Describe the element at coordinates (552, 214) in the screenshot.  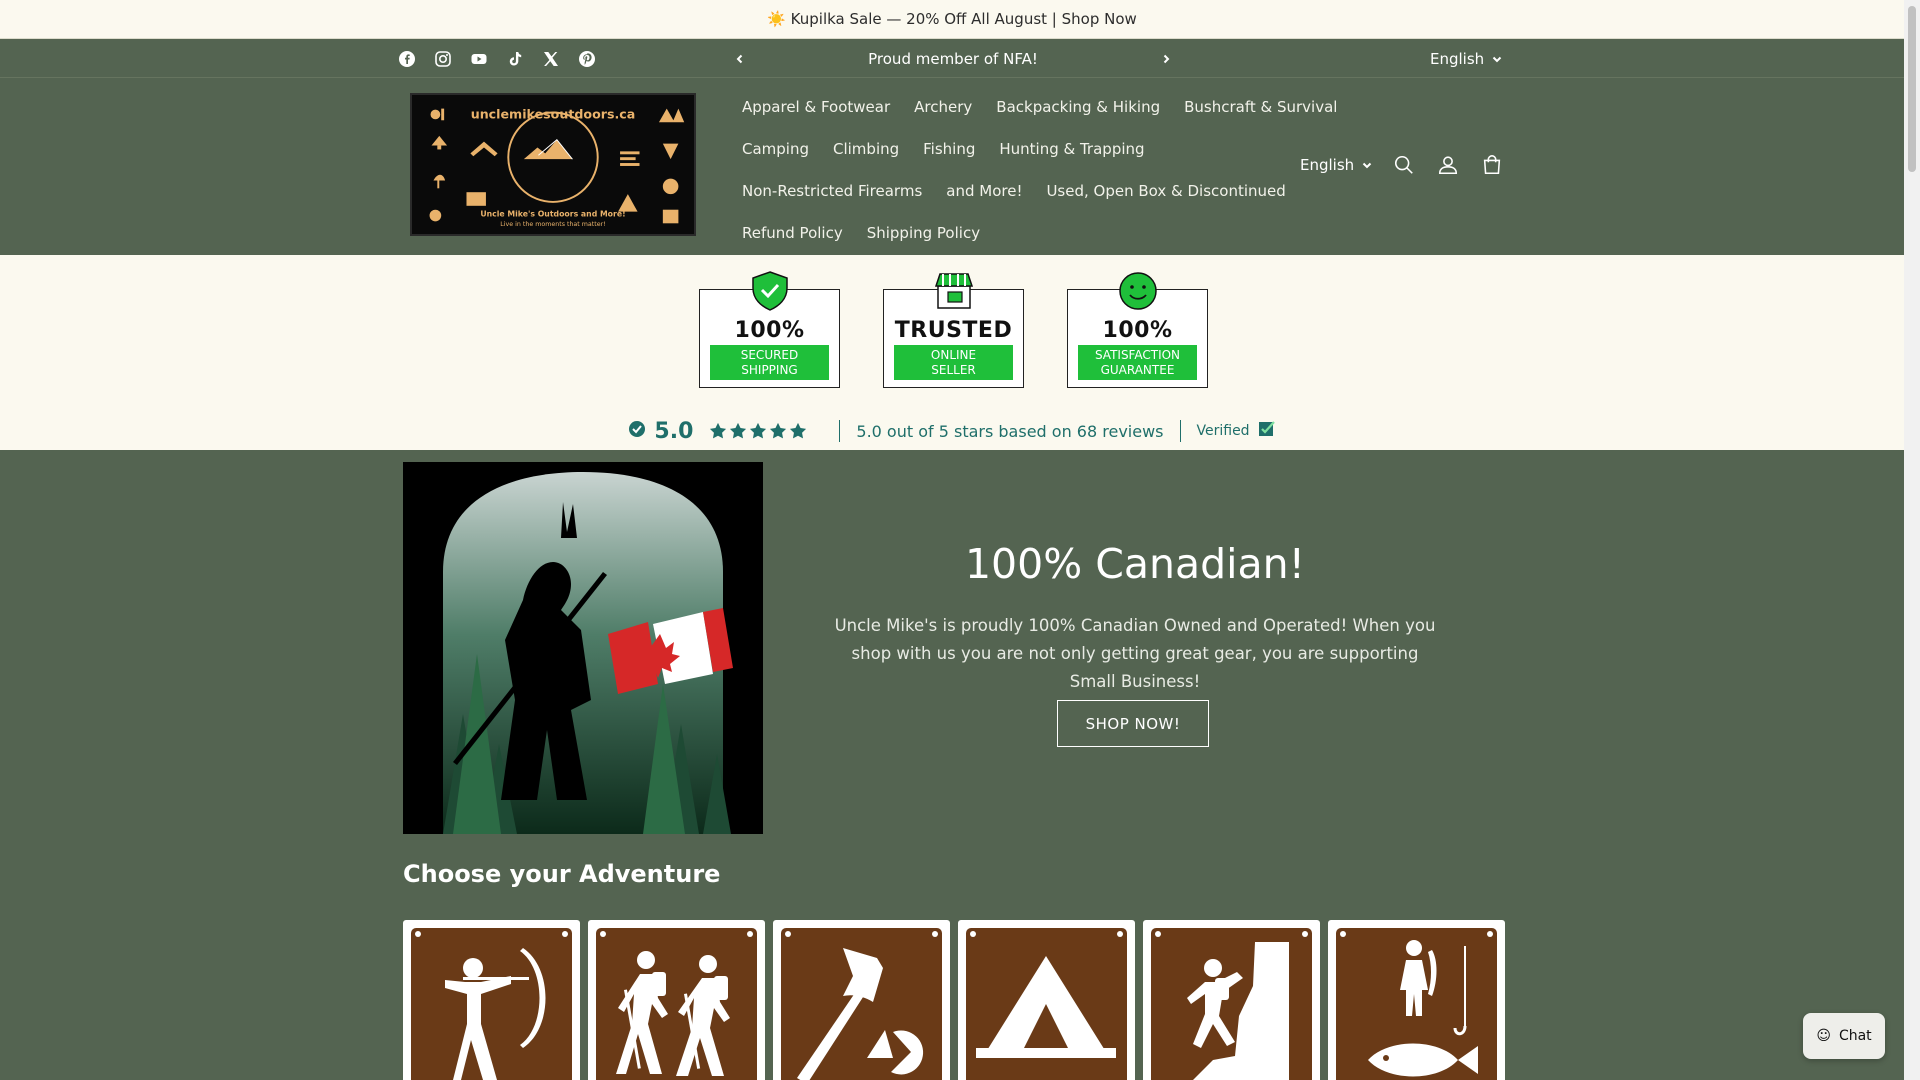
I see `logo-tagline: Uncle Mike's Outdoors and More!` at that location.